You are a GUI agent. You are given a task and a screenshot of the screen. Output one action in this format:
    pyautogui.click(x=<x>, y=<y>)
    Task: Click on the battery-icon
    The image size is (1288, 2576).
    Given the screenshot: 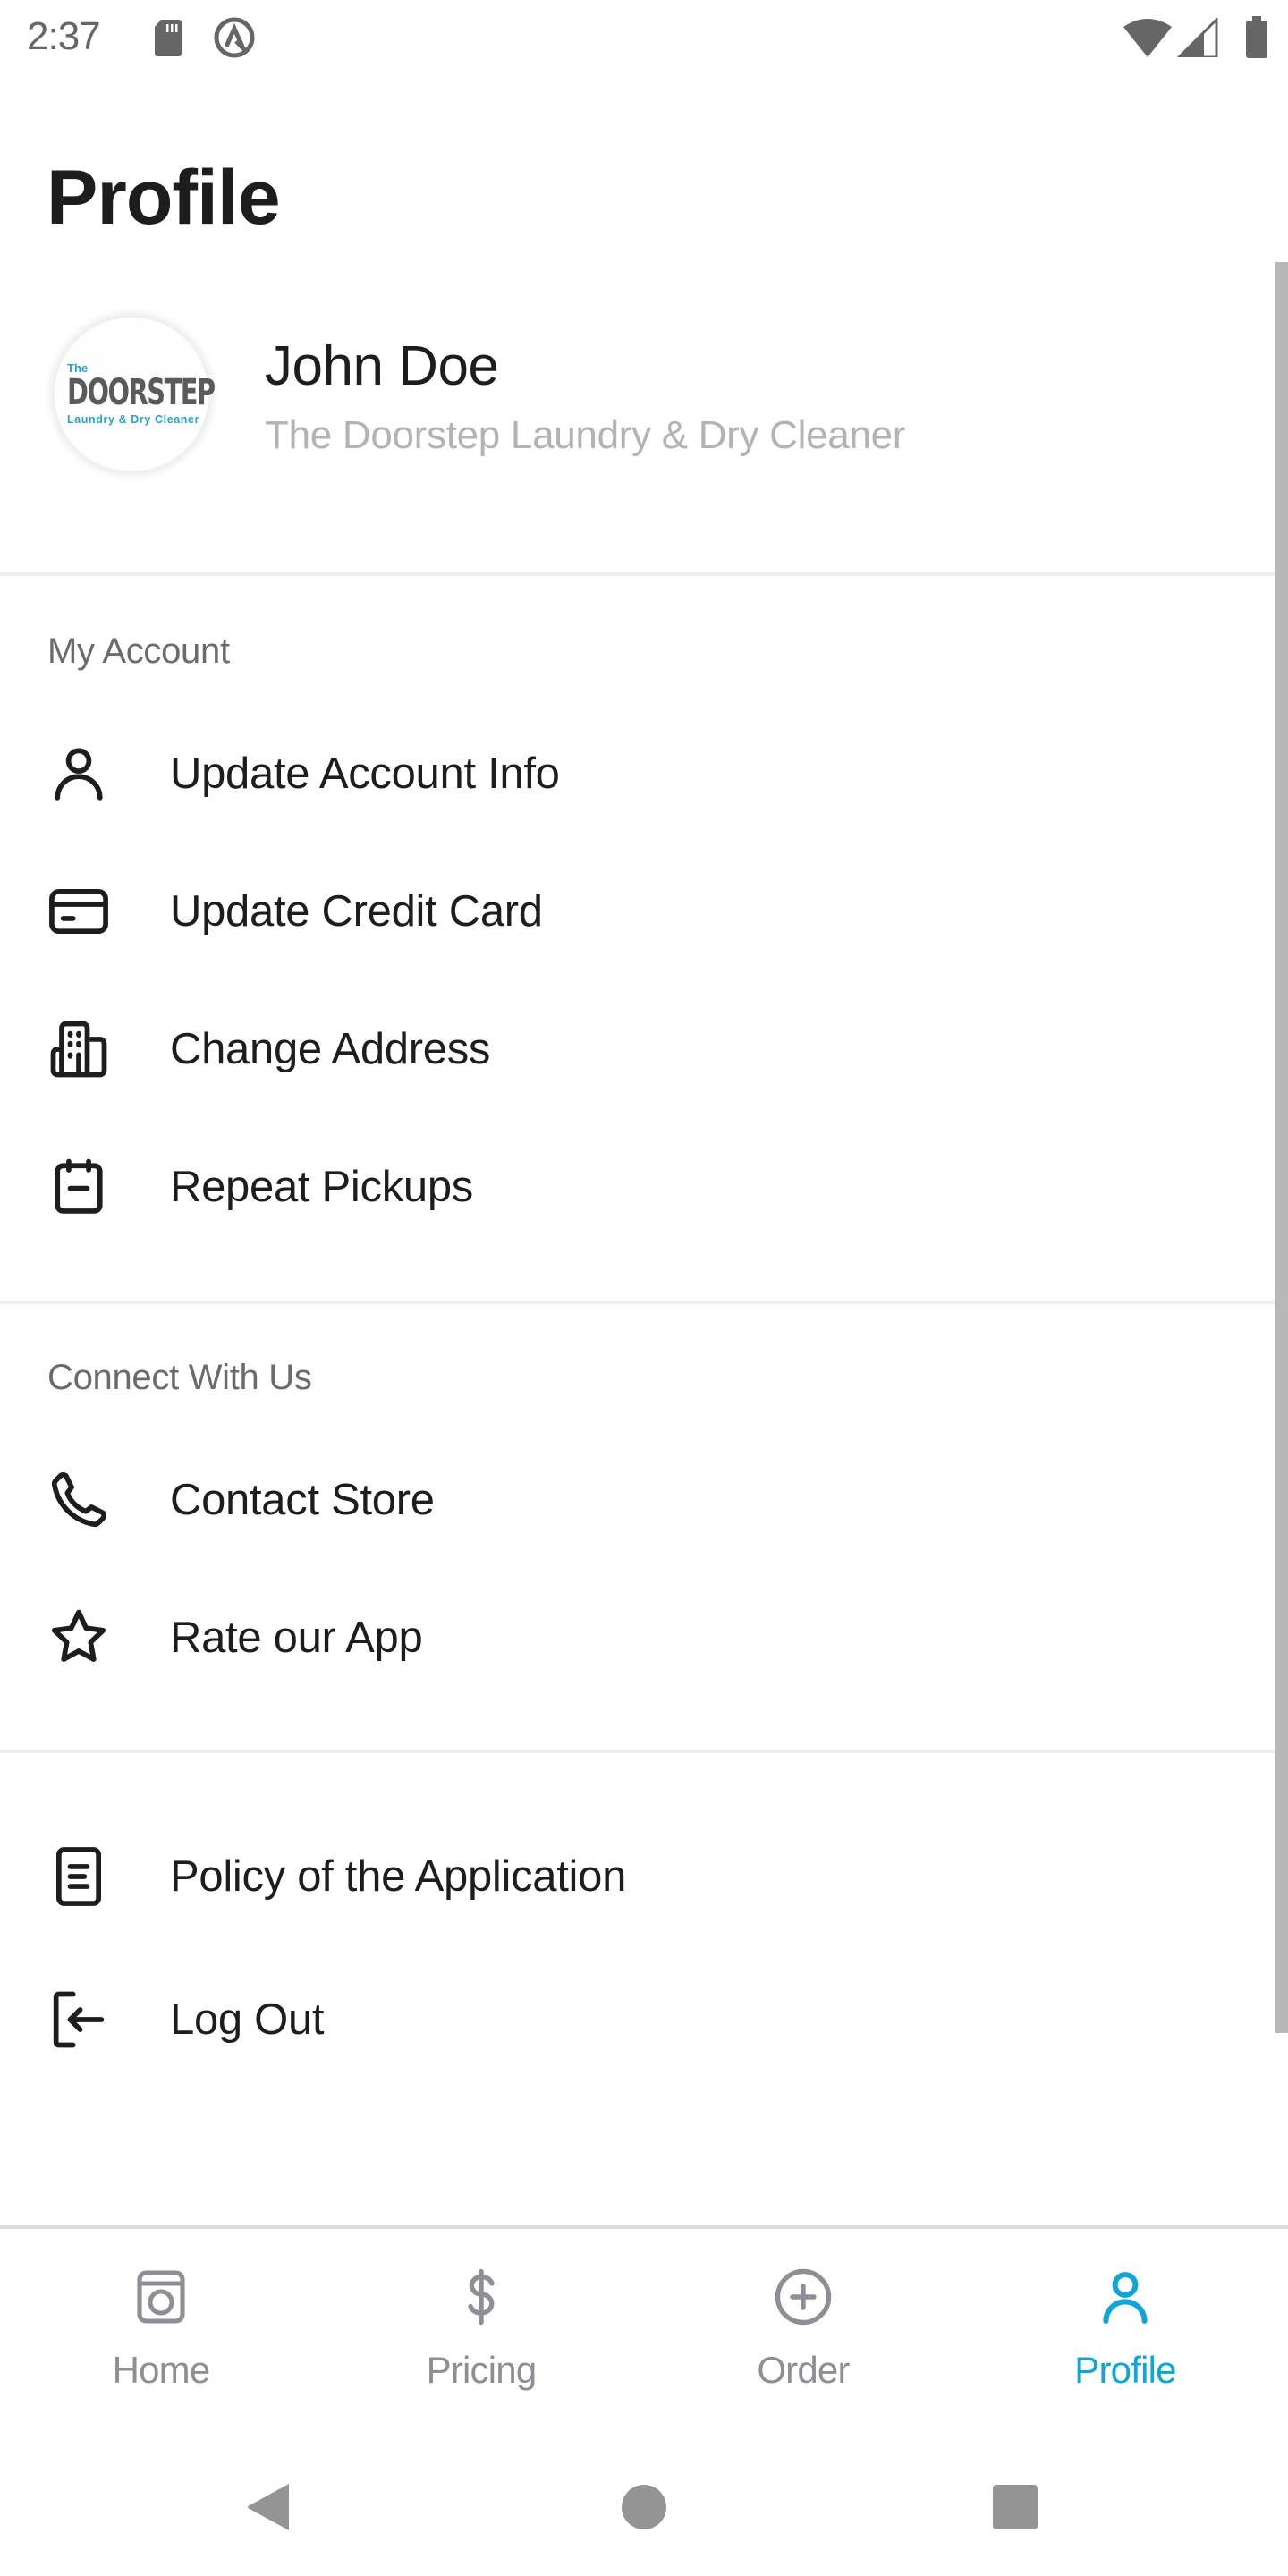 What is the action you would take?
    pyautogui.click(x=1256, y=37)
    